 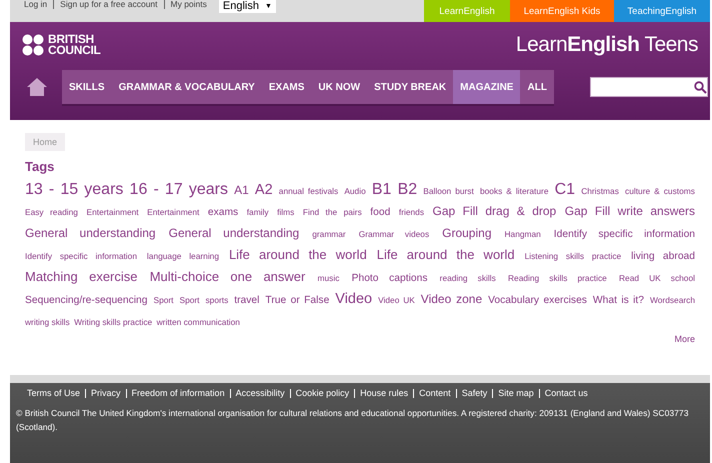 I want to click on site-title: LearnEnglish Teens, so click(x=607, y=45).